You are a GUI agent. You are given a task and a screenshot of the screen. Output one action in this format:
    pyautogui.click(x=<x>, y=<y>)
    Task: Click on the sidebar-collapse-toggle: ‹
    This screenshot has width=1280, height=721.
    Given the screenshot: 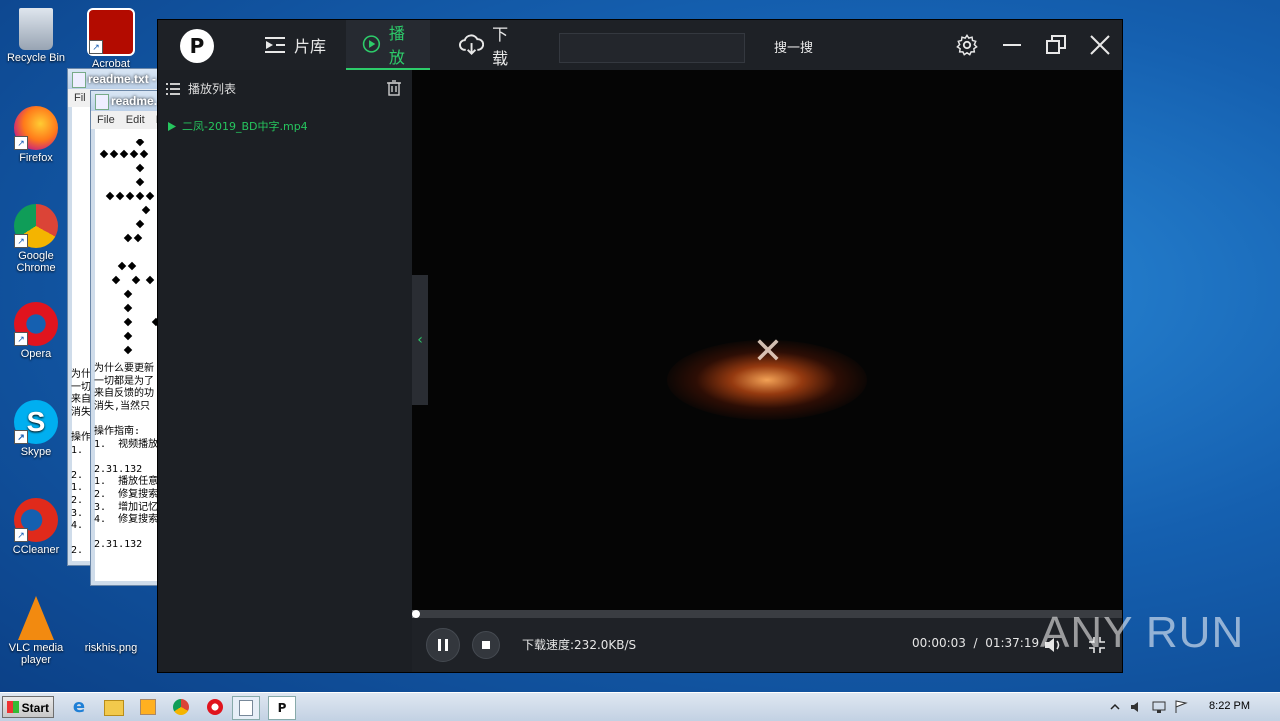 What is the action you would take?
    pyautogui.click(x=420, y=340)
    